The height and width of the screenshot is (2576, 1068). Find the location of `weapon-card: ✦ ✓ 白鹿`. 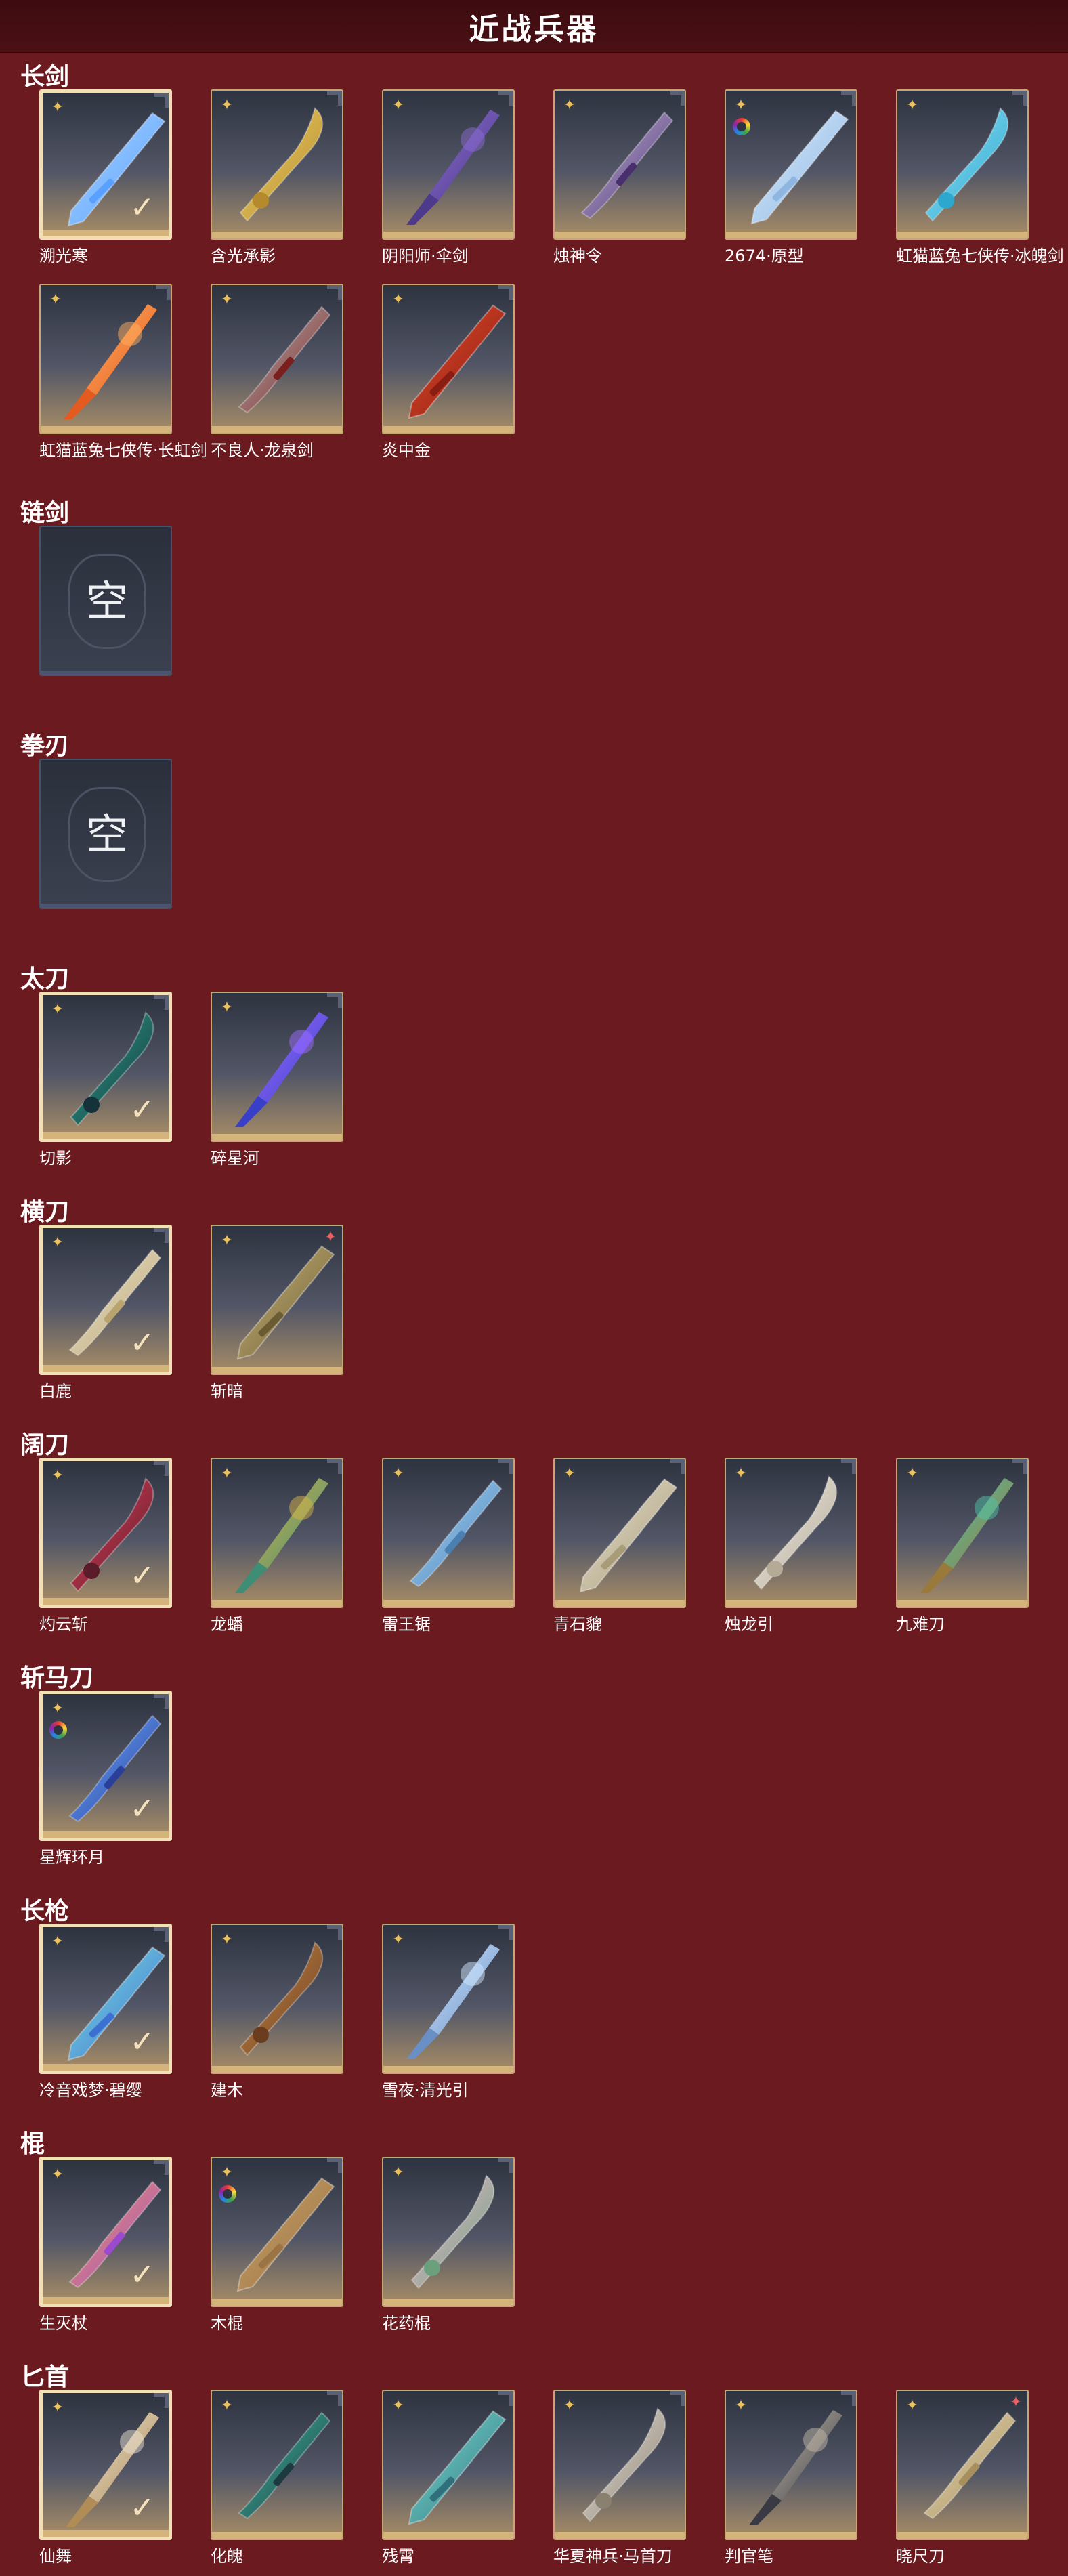

weapon-card: ✦ ✓ 白鹿 is located at coordinates (105, 1313).